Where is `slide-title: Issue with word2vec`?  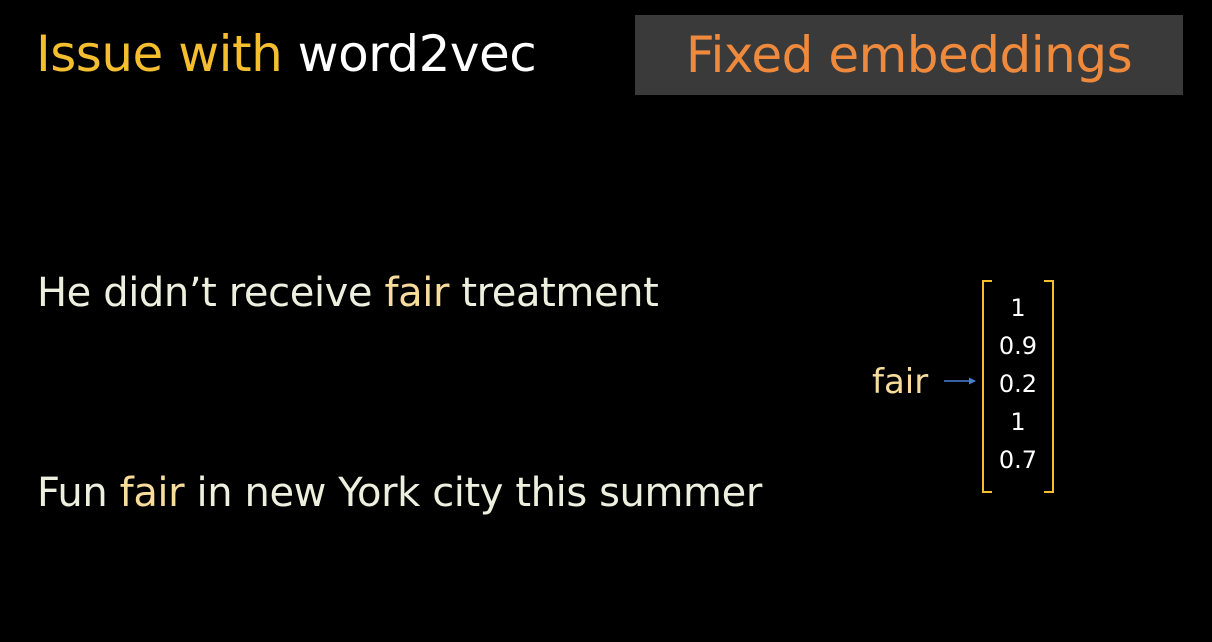 slide-title: Issue with word2vec is located at coordinates (286, 54).